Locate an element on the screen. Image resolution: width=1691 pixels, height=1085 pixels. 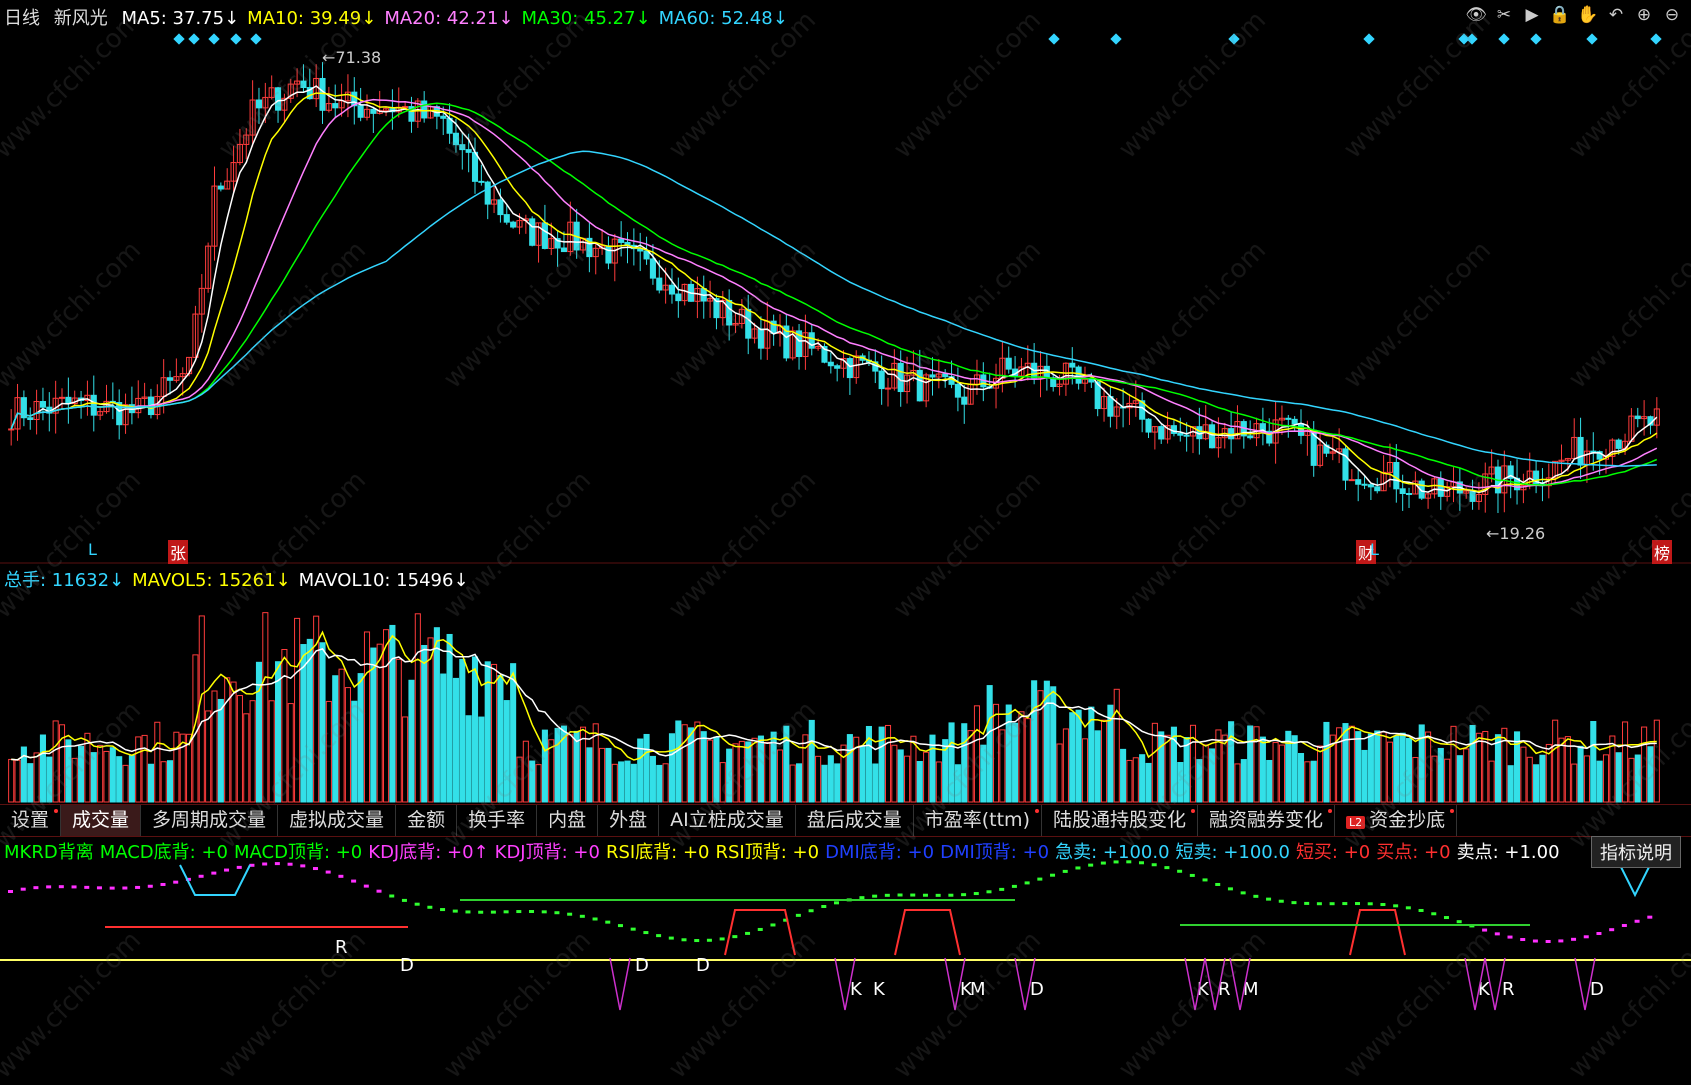
tab-9: 盘后成交量 is located at coordinates (855, 820).